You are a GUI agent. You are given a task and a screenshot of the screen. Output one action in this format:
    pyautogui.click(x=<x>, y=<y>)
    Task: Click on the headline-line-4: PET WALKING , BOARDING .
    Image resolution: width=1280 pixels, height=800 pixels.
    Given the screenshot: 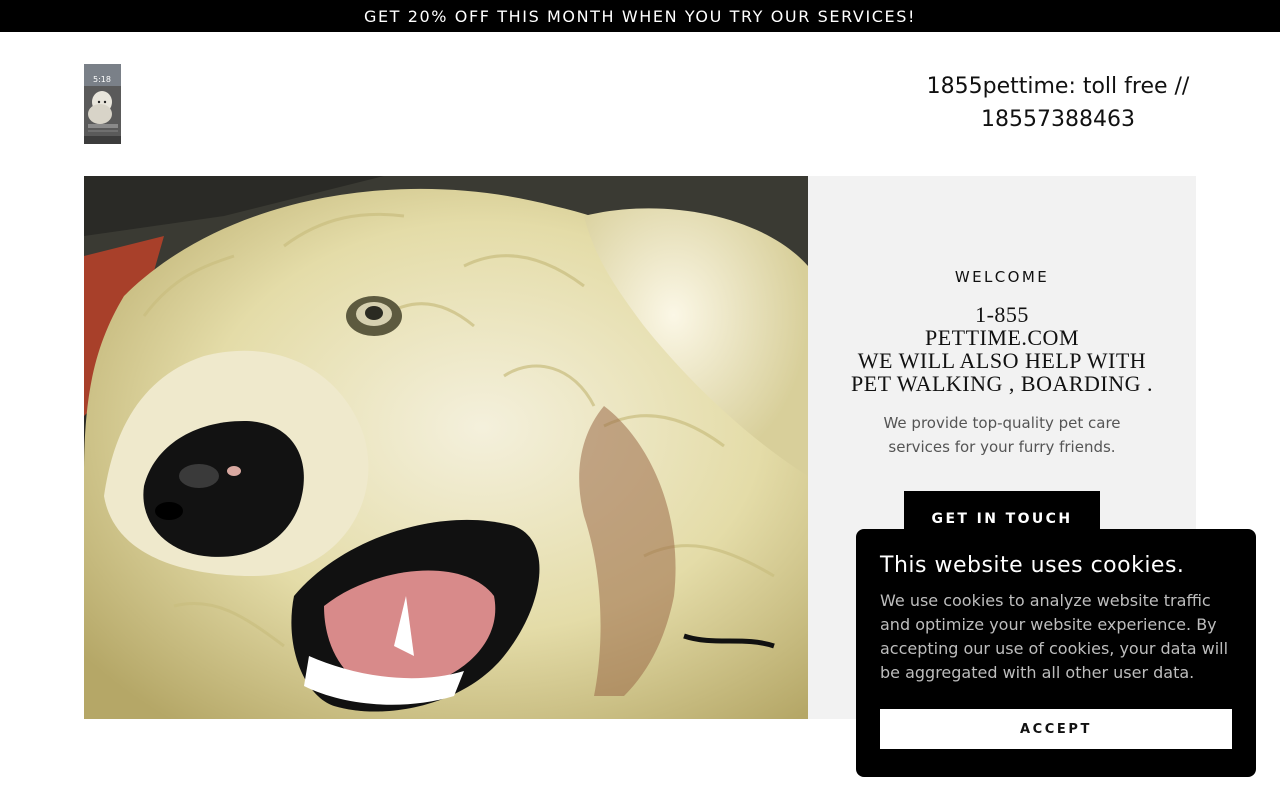 What is the action you would take?
    pyautogui.click(x=1002, y=383)
    